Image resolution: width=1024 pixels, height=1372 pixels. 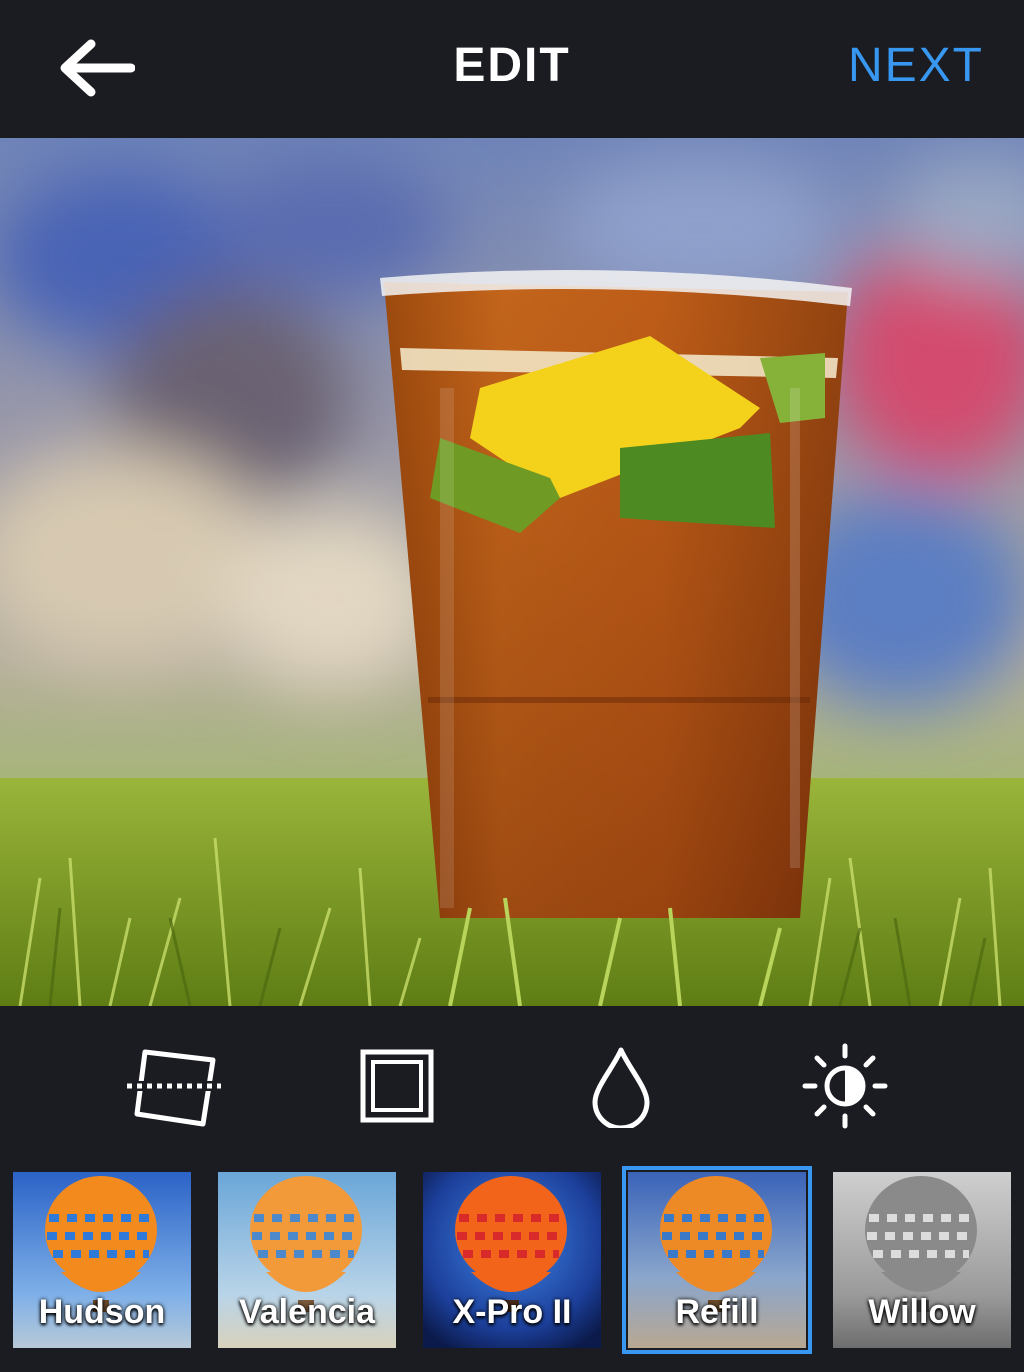 I want to click on filter-label: Valencia, so click(x=307, y=1312).